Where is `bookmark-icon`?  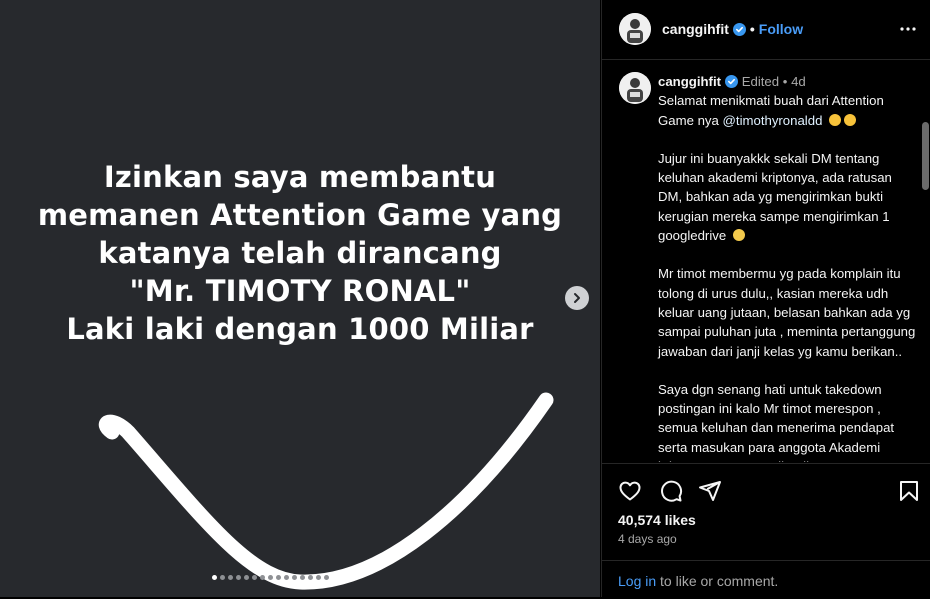
bookmark-icon is located at coordinates (909, 491).